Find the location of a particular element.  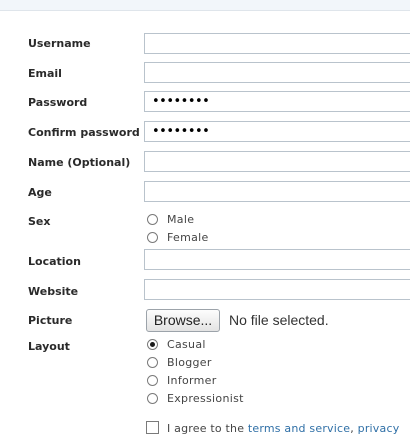

casual-radio is located at coordinates (152, 344).